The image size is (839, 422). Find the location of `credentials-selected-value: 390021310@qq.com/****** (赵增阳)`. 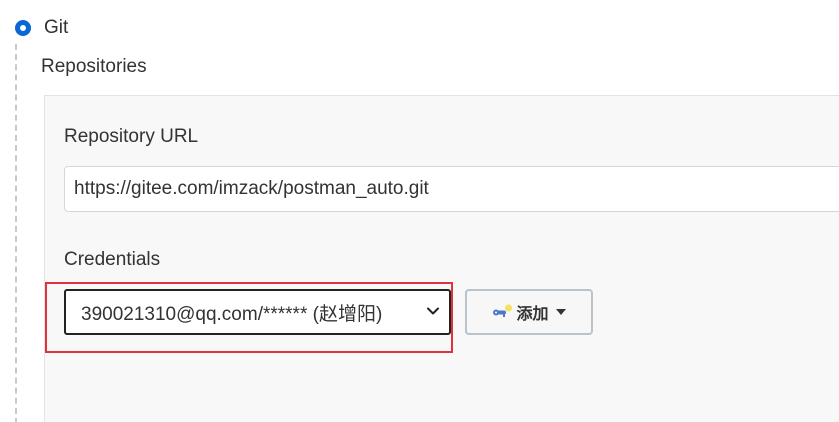

credentials-selected-value: 390021310@qq.com/****** (赵增阳) is located at coordinates (232, 314).